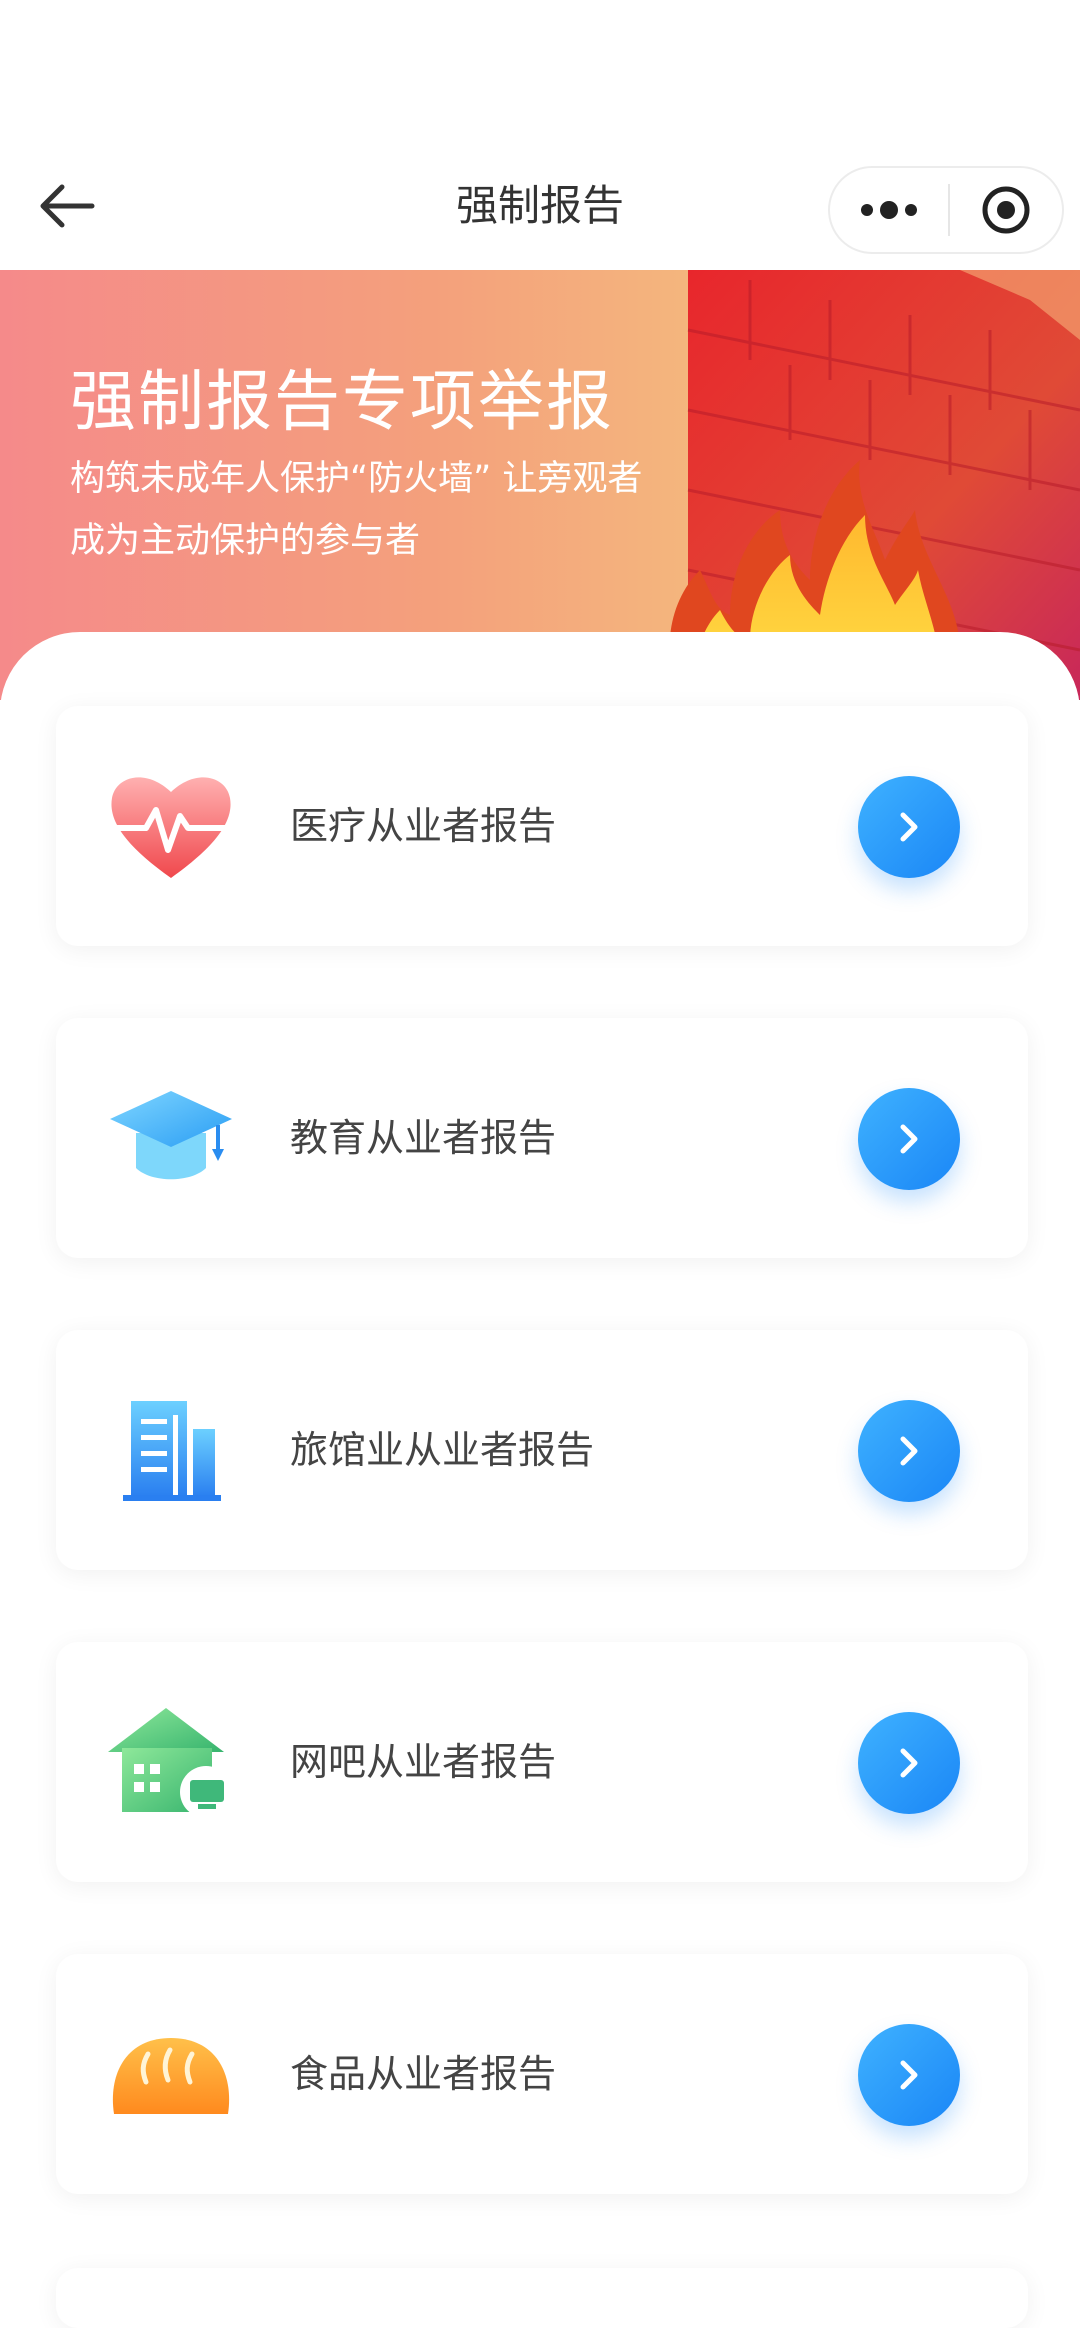 The image size is (1080, 2328). Describe the element at coordinates (342, 401) in the screenshot. I see `banner-title: 强制报告专项举报` at that location.